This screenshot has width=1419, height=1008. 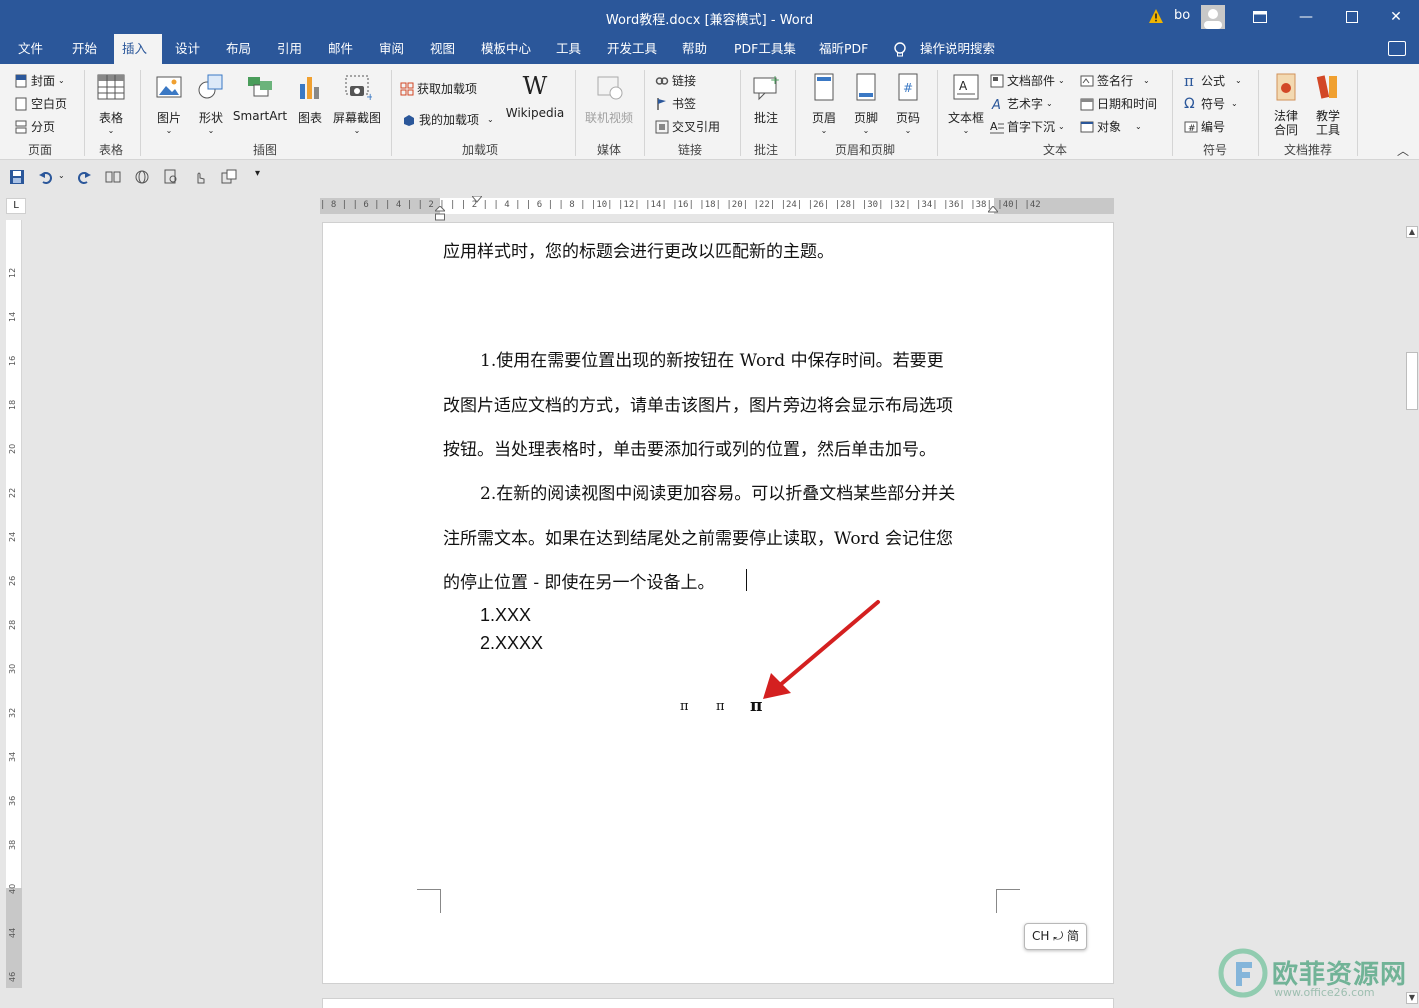 What do you see at coordinates (568, 49) in the screenshot?
I see `tab-tools: 工具` at bounding box center [568, 49].